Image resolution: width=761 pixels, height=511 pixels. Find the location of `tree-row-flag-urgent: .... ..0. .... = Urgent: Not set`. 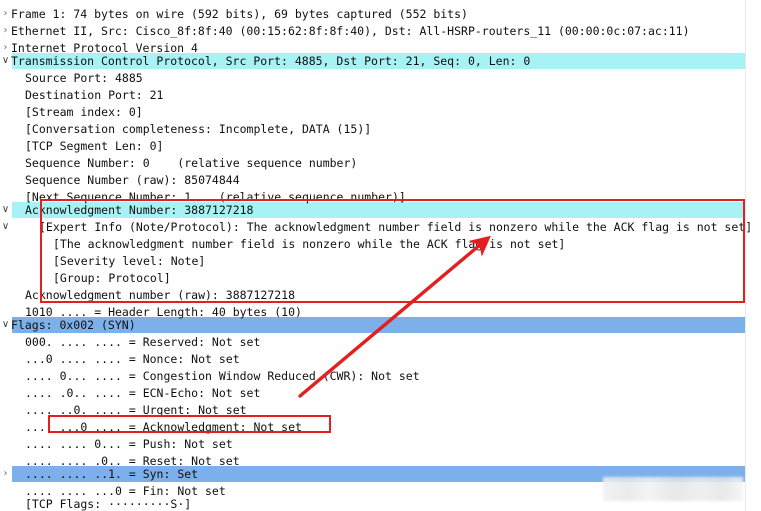

tree-row-flag-urgent: .... ..0. .... = Urgent: Not set is located at coordinates (380, 410).